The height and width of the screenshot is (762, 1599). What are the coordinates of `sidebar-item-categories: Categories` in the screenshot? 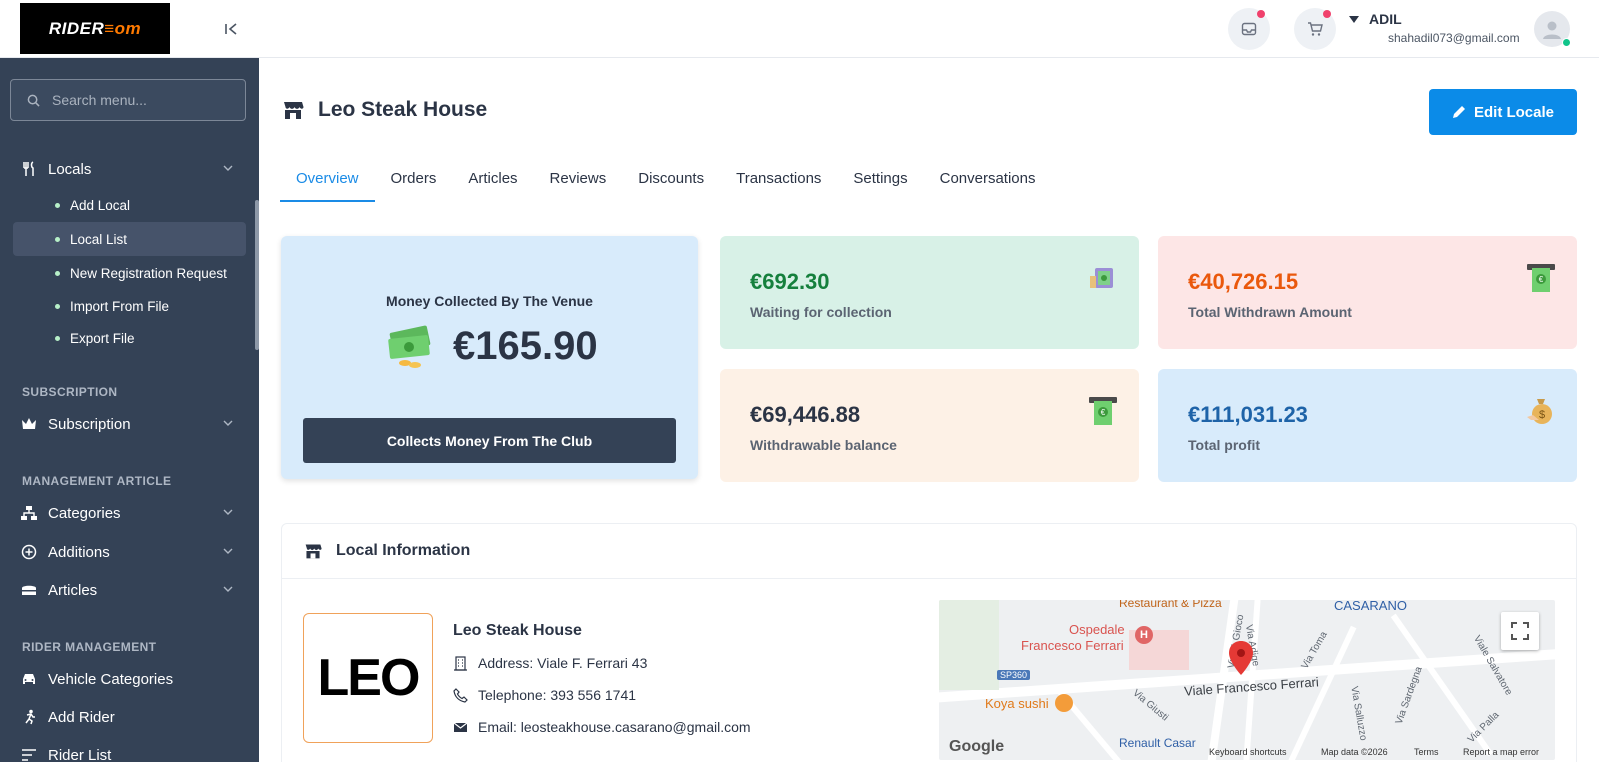 It's located at (130, 513).